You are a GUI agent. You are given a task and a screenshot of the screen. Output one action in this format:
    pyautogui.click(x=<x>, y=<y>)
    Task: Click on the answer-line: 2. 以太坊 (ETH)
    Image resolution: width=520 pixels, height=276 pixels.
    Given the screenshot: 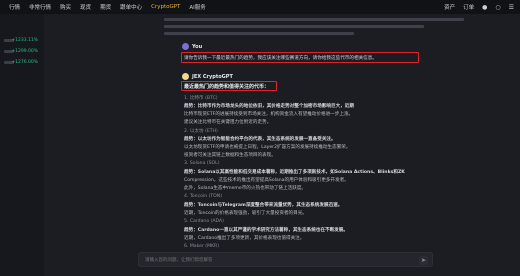 What is the action you would take?
    pyautogui.click(x=201, y=131)
    